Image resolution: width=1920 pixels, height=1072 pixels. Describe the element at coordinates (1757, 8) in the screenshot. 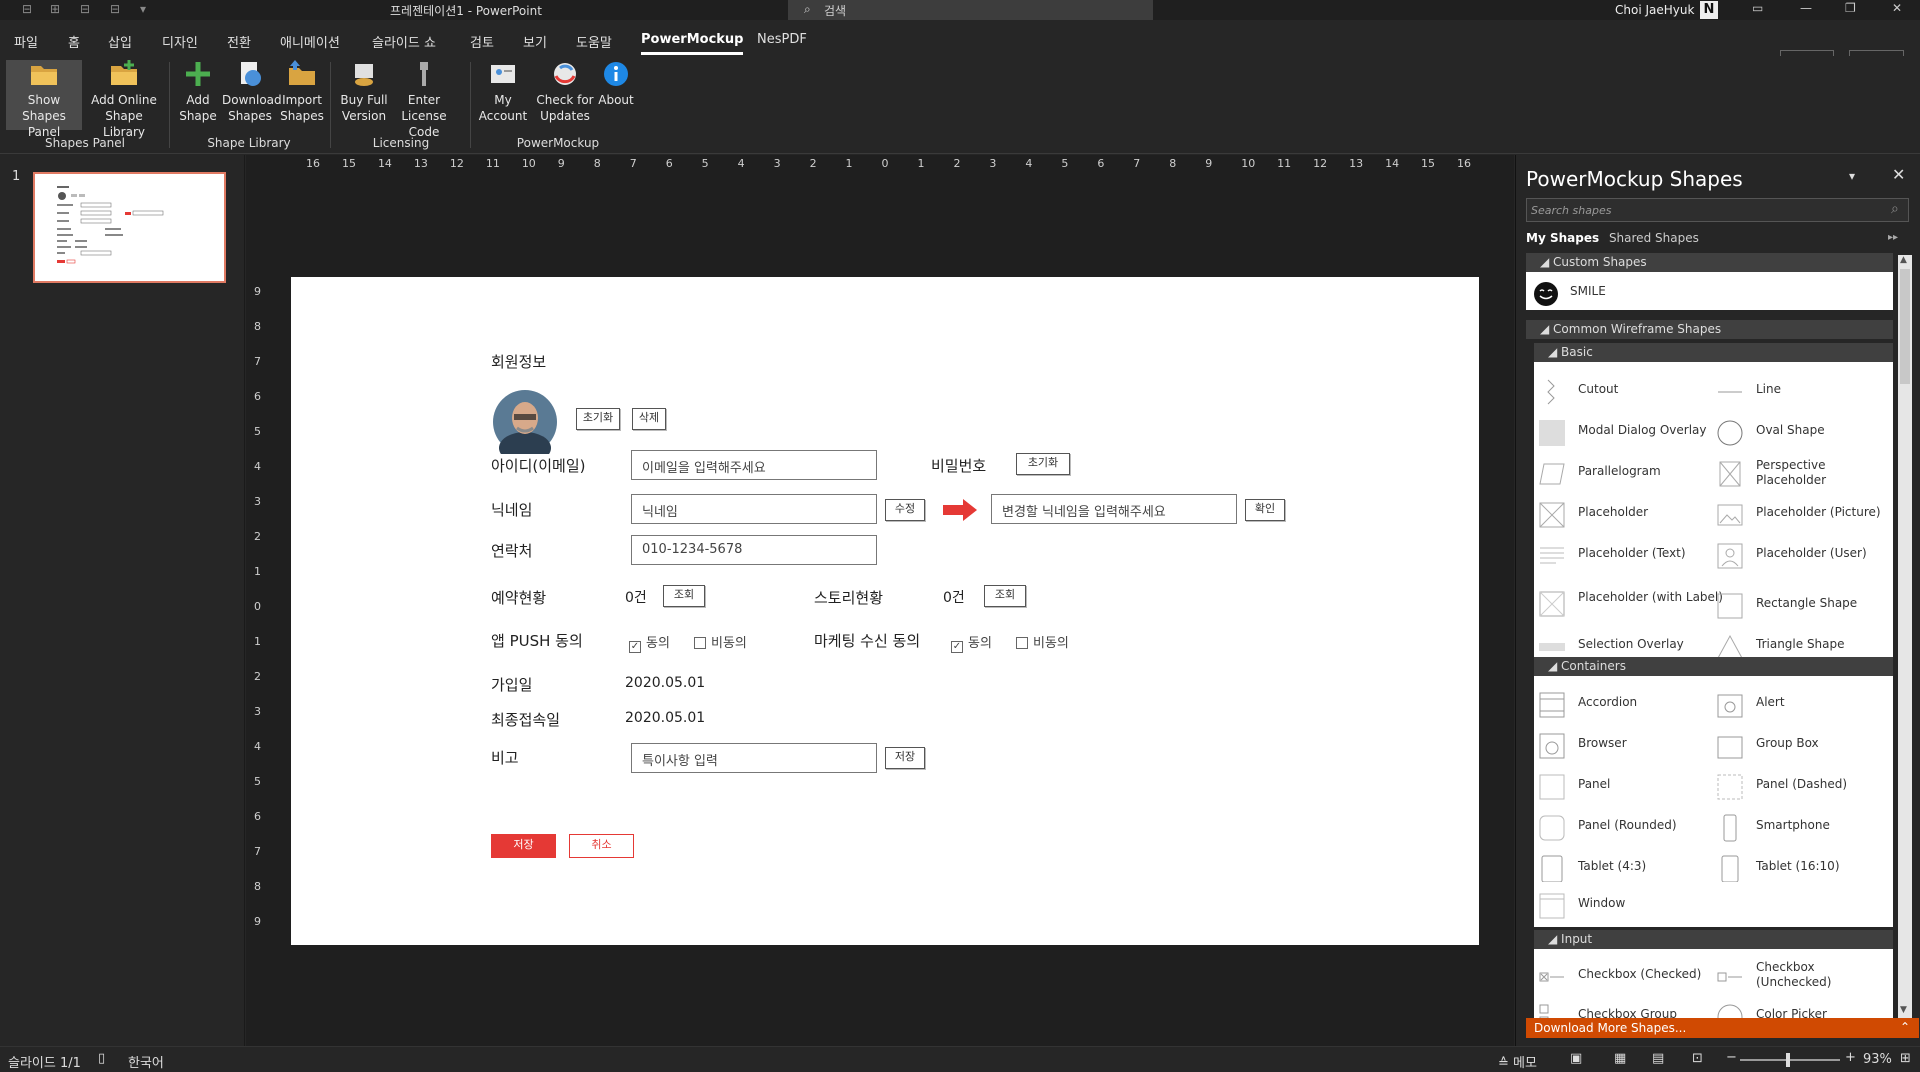

I see `ribbon-display-icon: ▭` at that location.